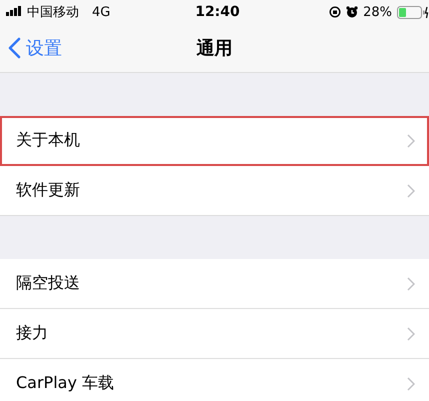 The height and width of the screenshot is (401, 429). Describe the element at coordinates (352, 12) in the screenshot. I see `alarm-clock-icon` at that location.